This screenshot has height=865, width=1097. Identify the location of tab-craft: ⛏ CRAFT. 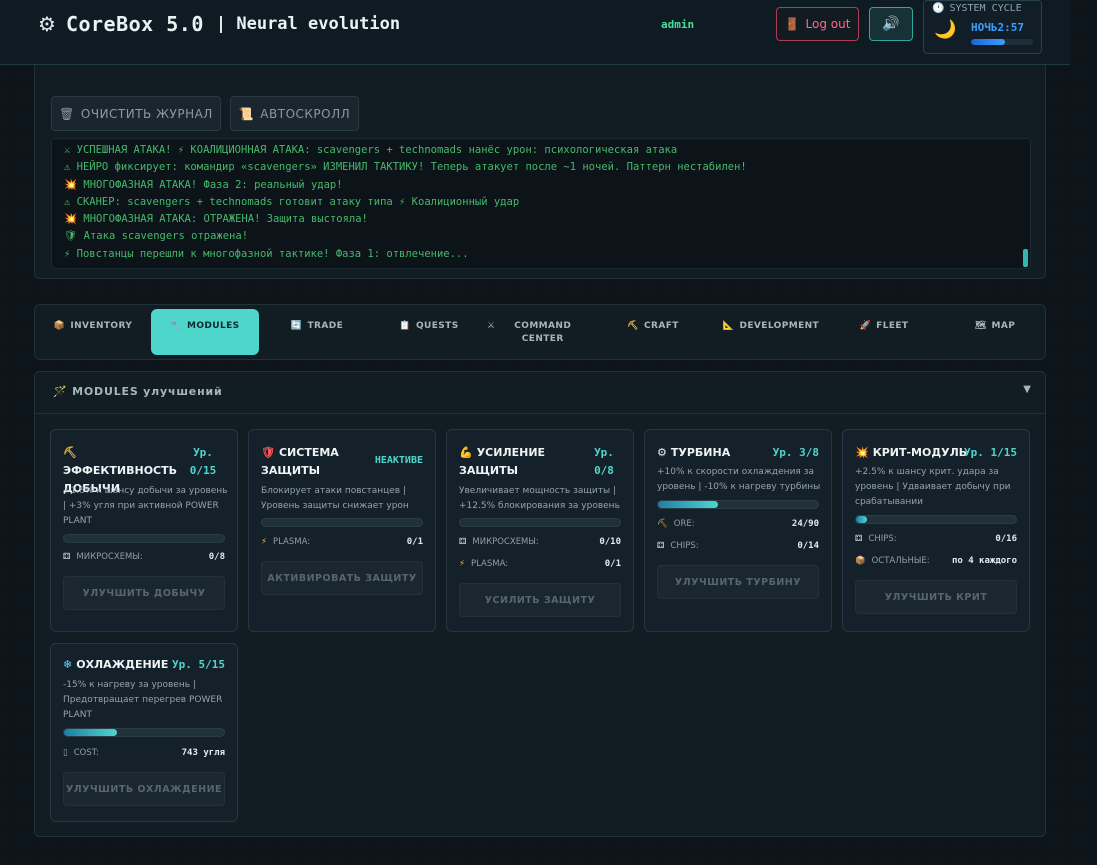
(653, 332).